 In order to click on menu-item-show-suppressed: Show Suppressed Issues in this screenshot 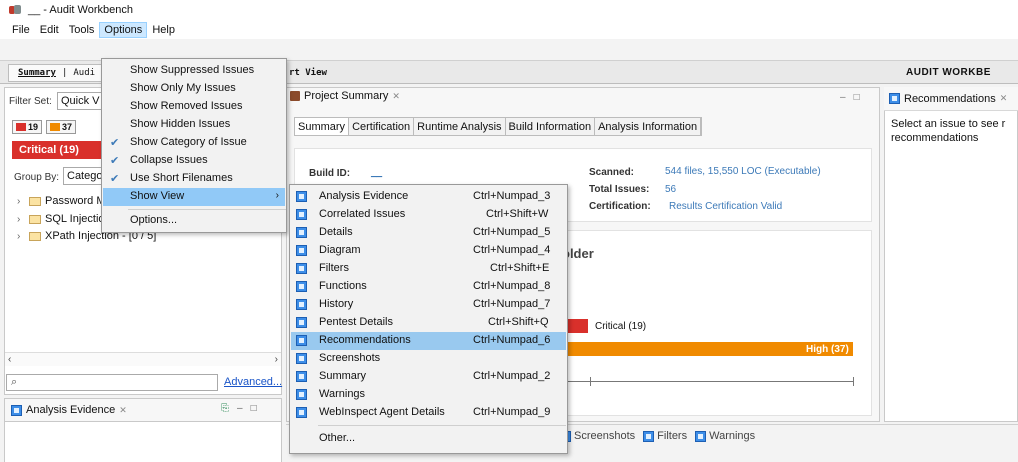, I will do `click(194, 71)`.